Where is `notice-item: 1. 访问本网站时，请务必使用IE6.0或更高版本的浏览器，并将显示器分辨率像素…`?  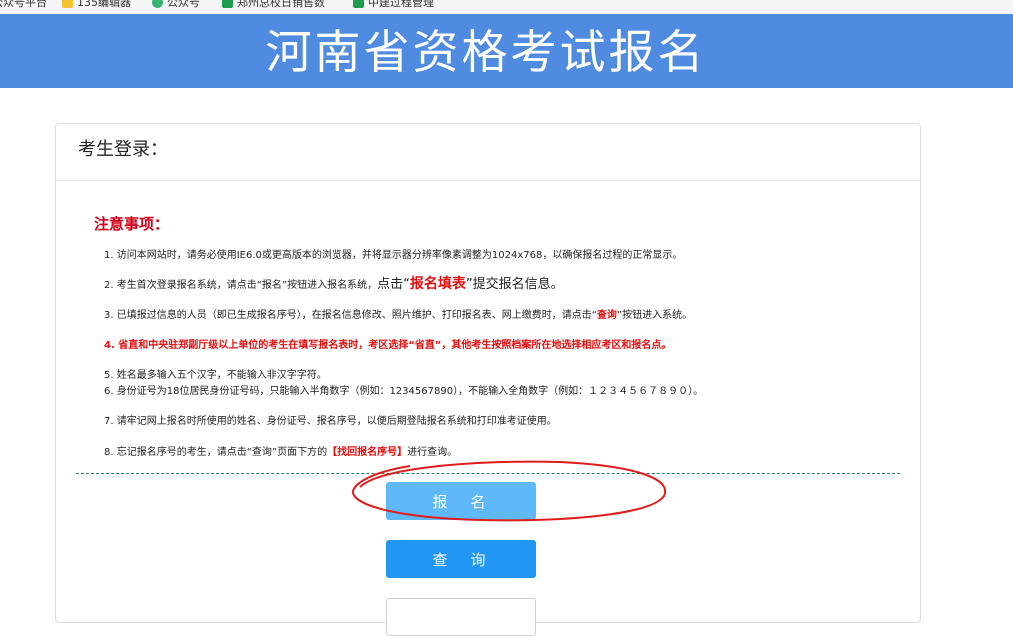 notice-item: 1. 访问本网站时，请务必使用IE6.0或更高版本的浏览器，并将显示器分辨率像素… is located at coordinates (393, 255).